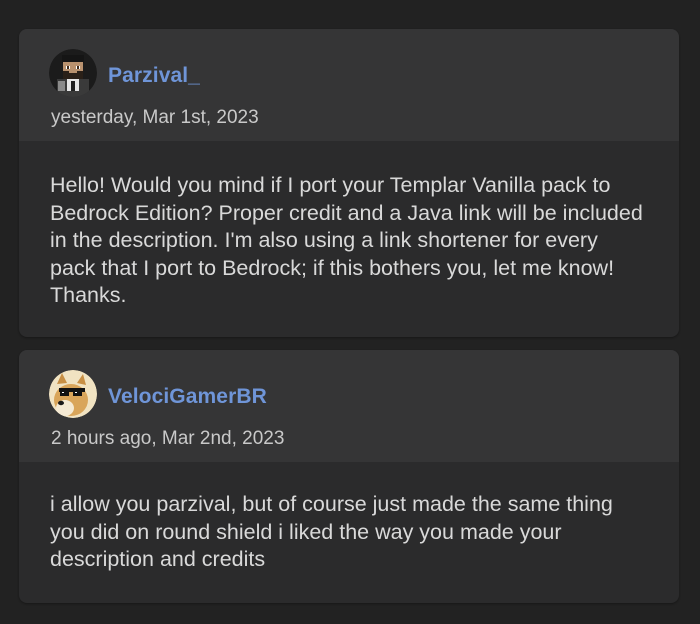 Image resolution: width=700 pixels, height=624 pixels. What do you see at coordinates (168, 438) in the screenshot?
I see `comment-timestamp: 2 hours ago, Mar 2nd, 2023` at bounding box center [168, 438].